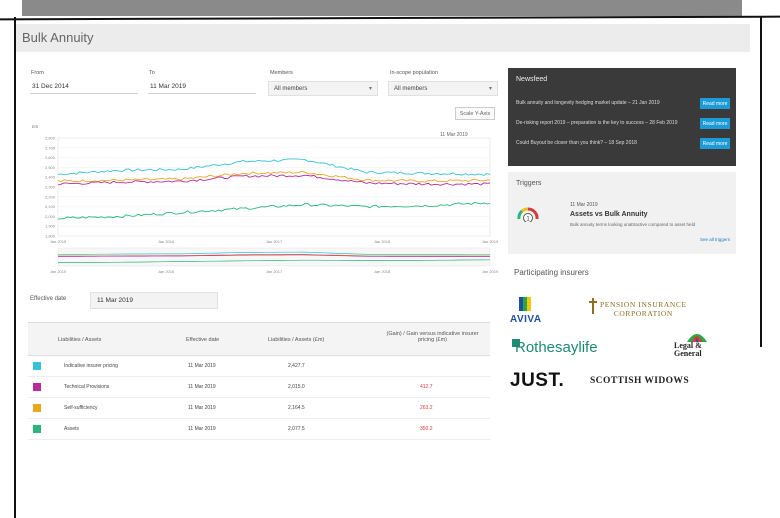 The height and width of the screenshot is (518, 780). I want to click on y-tick-label: 2,000, so click(50, 216).